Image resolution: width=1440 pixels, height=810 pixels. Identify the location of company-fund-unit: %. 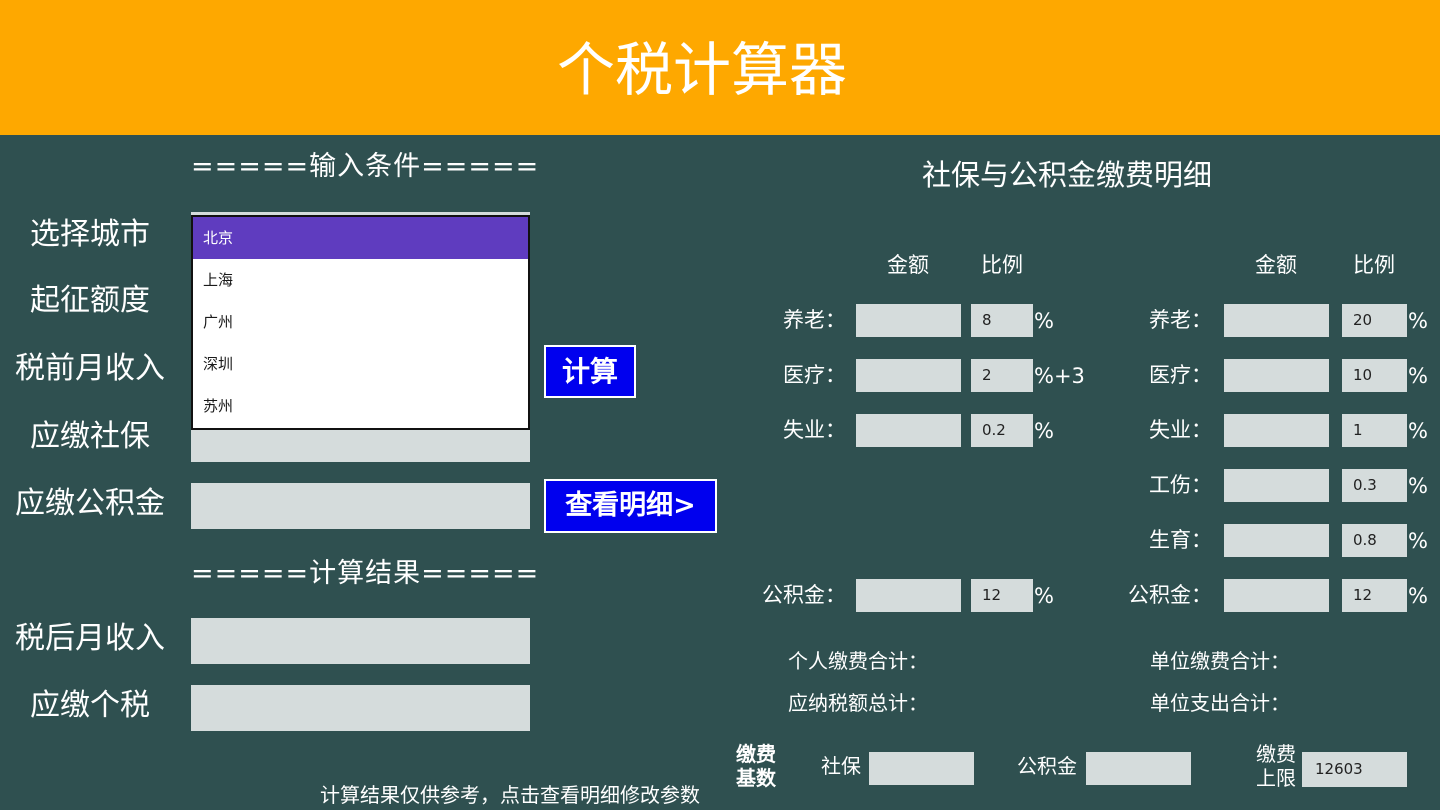
(1418, 596).